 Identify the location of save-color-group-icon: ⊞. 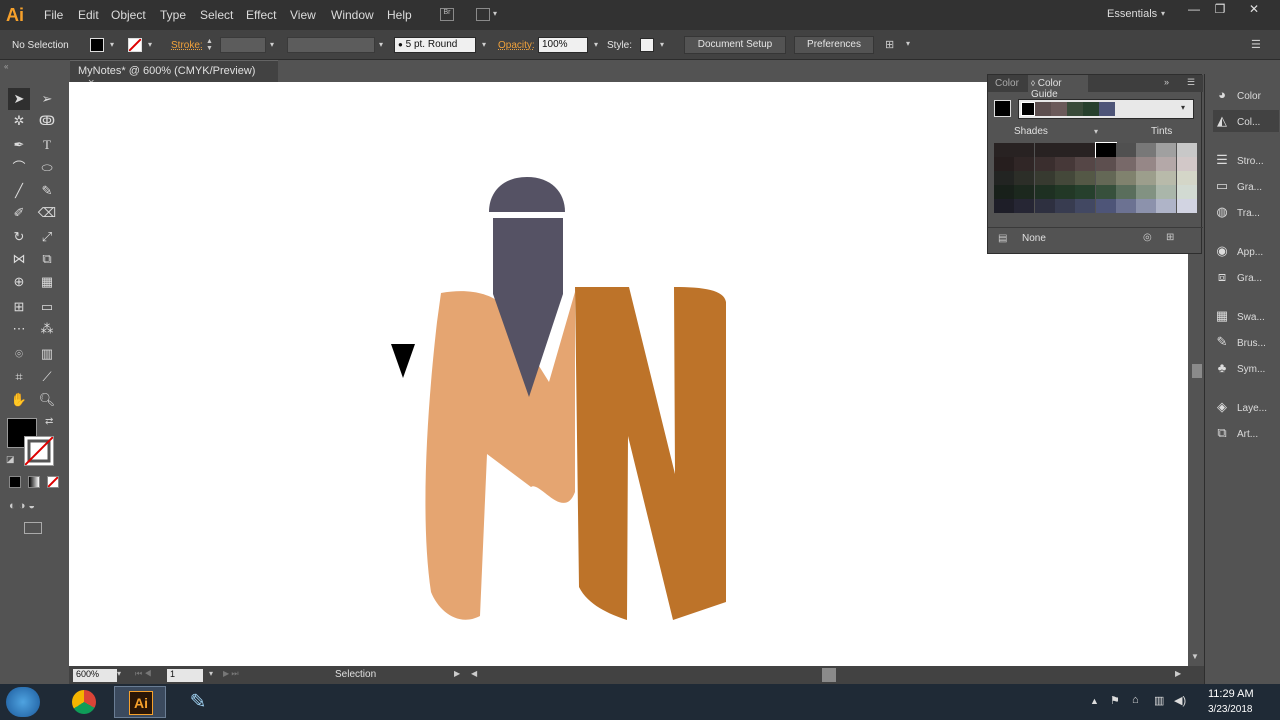
(1170, 237).